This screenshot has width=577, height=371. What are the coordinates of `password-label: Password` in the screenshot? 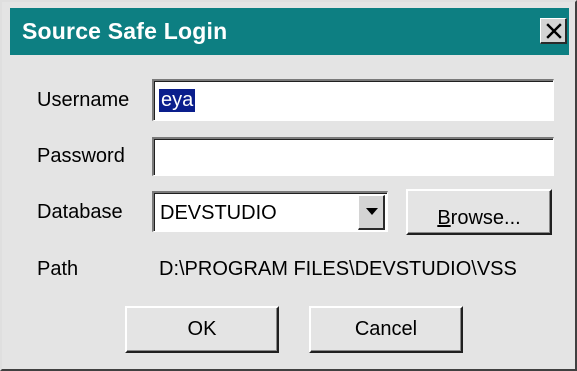 It's located at (81, 156).